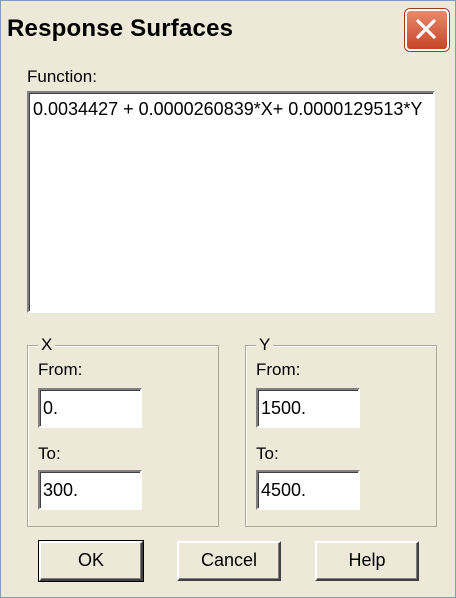 This screenshot has height=598, width=456. I want to click on x-from-input, so click(90, 408).